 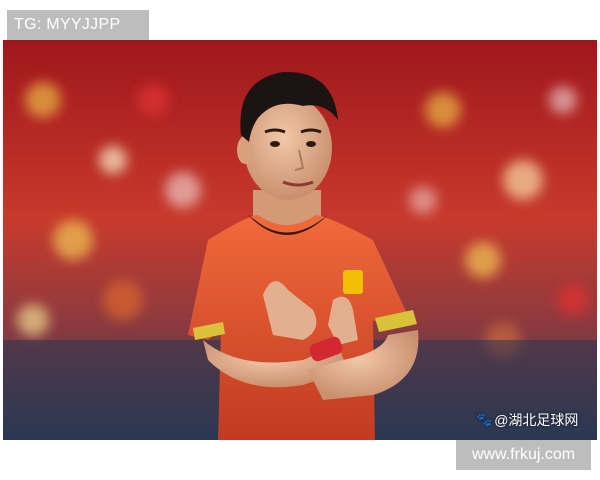 I want to click on watermark-text: @湖北足球网, so click(x=536, y=420).